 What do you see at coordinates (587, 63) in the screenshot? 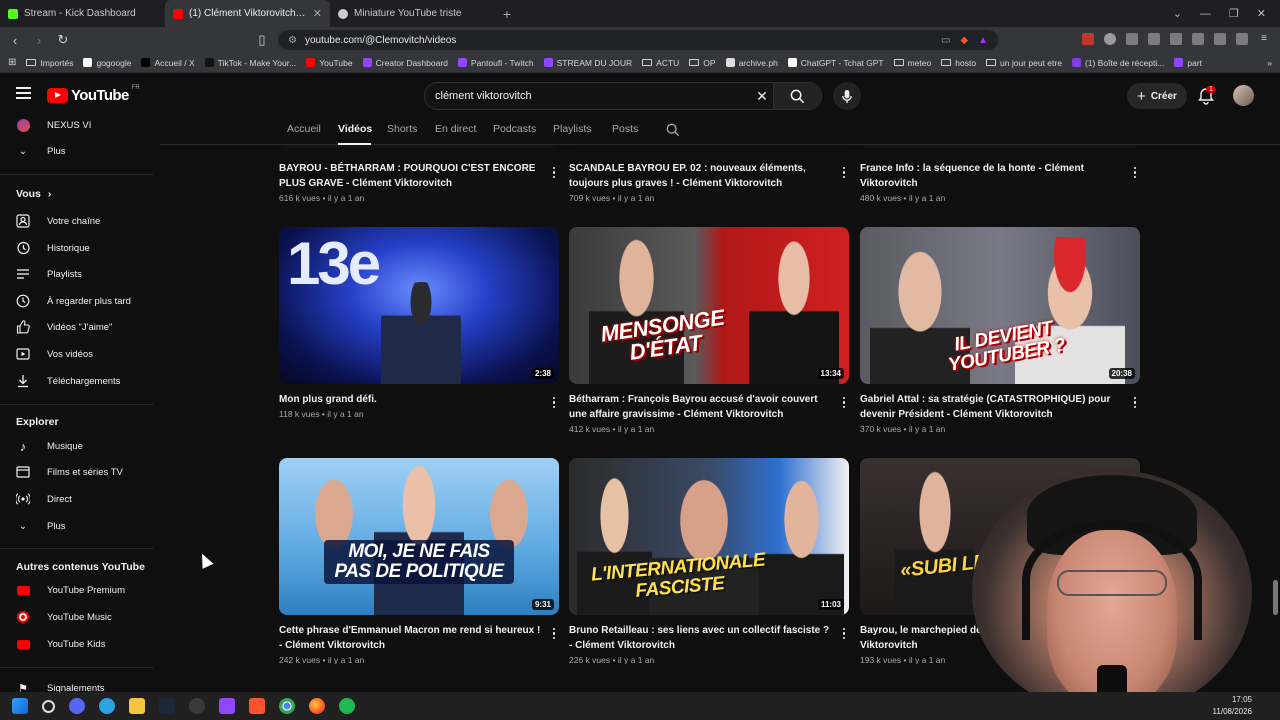
I see `bookmark-item: STREAM DU JOUR` at bounding box center [587, 63].